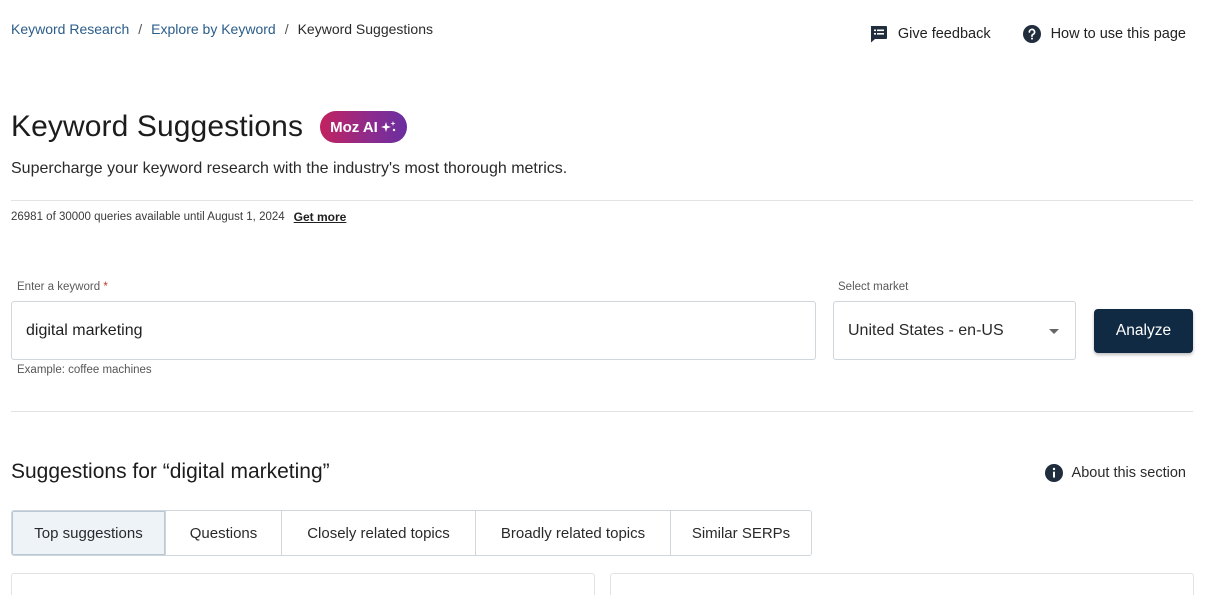  Describe the element at coordinates (170, 471) in the screenshot. I see `suggestions-title: Suggestions for “digital marketing”` at that location.